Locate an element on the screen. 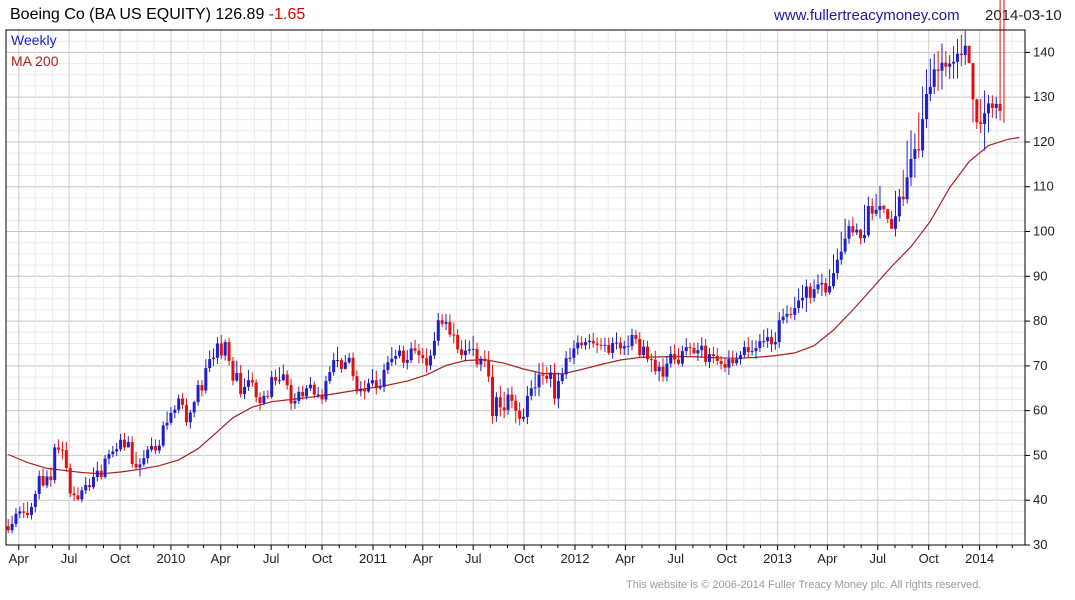  x-tick-label: 2013 is located at coordinates (777, 558).